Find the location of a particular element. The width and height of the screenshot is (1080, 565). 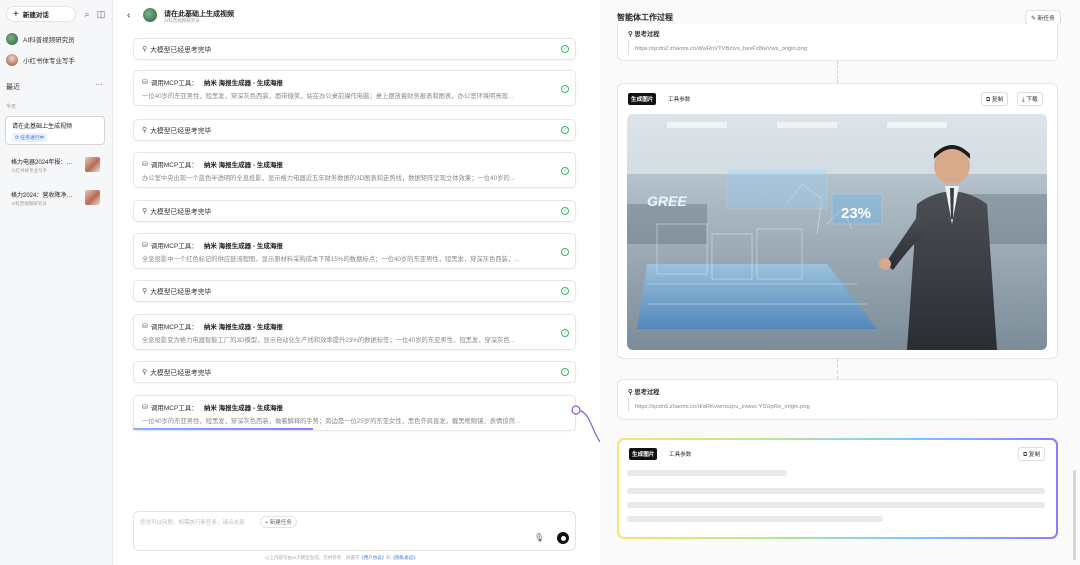

search-icon: ⌕ is located at coordinates (87, 14).